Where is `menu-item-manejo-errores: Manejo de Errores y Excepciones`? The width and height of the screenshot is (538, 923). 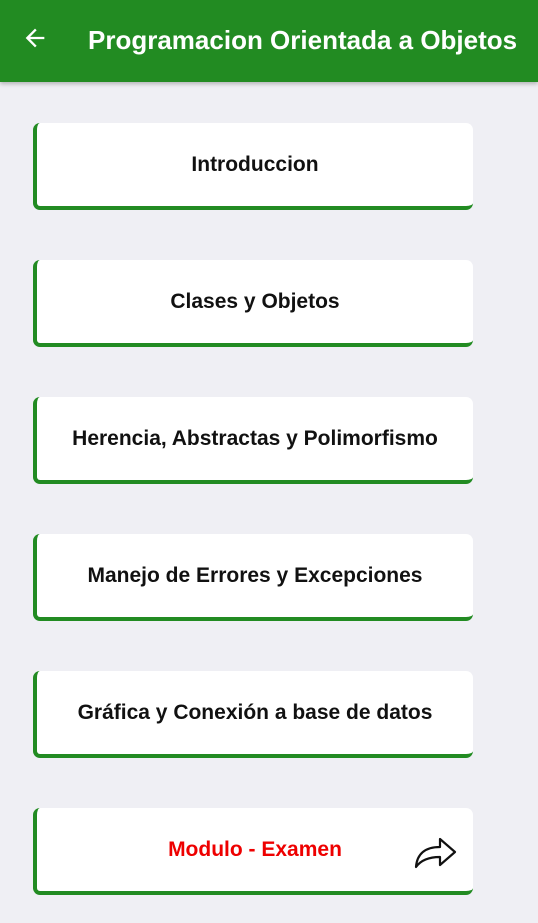
menu-item-manejo-errores: Manejo de Errores y Excepciones is located at coordinates (253, 577).